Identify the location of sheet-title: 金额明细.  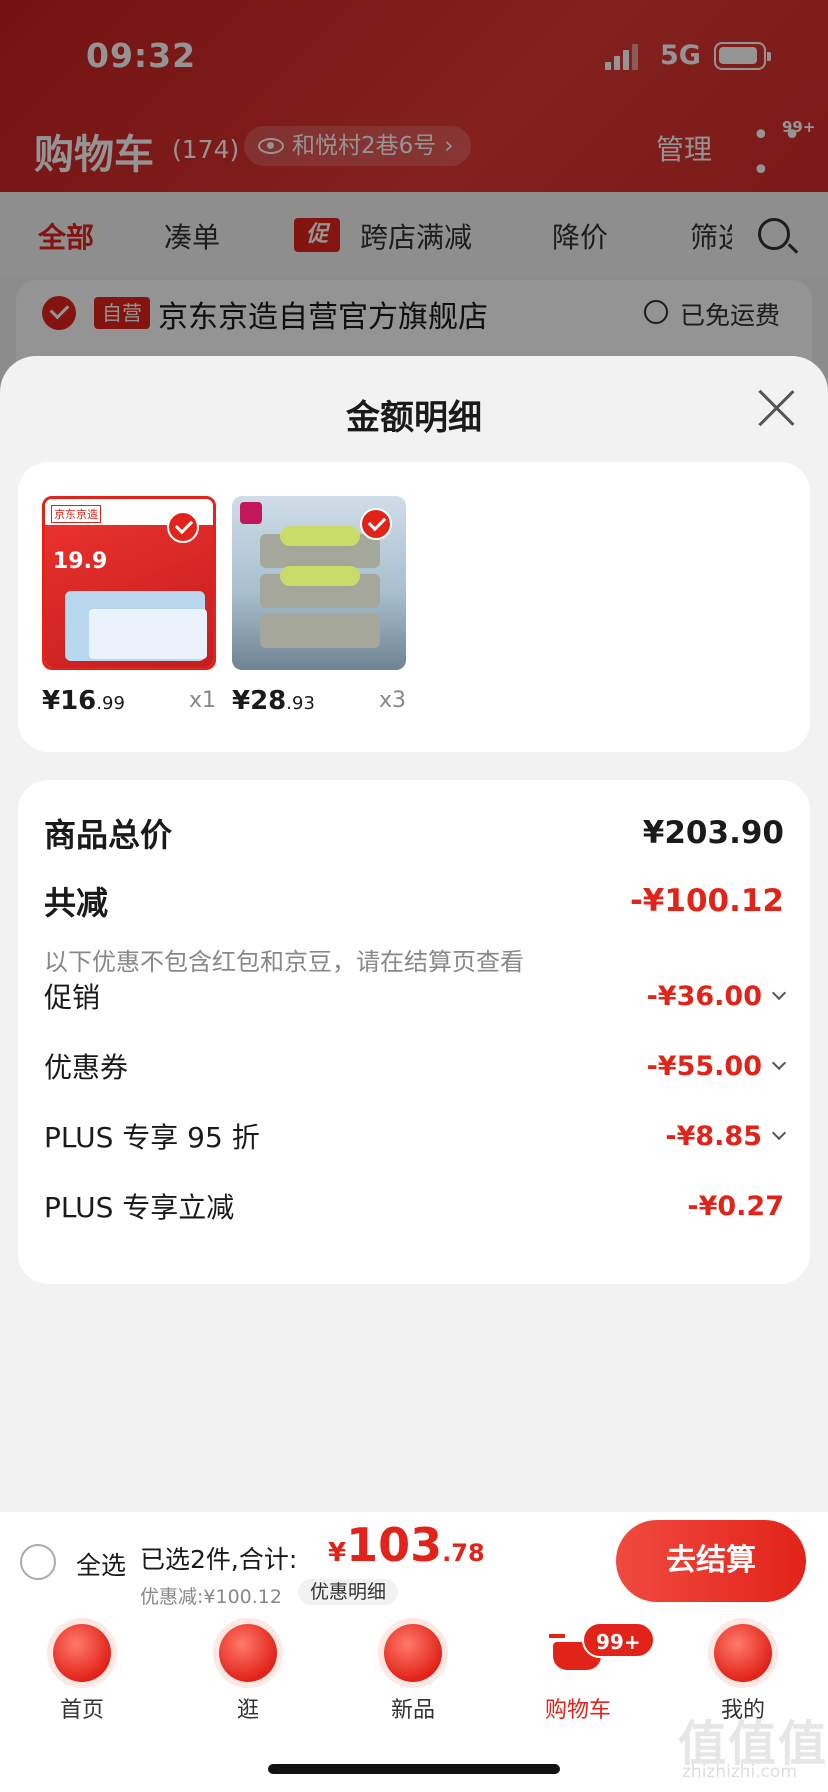
(414, 418).